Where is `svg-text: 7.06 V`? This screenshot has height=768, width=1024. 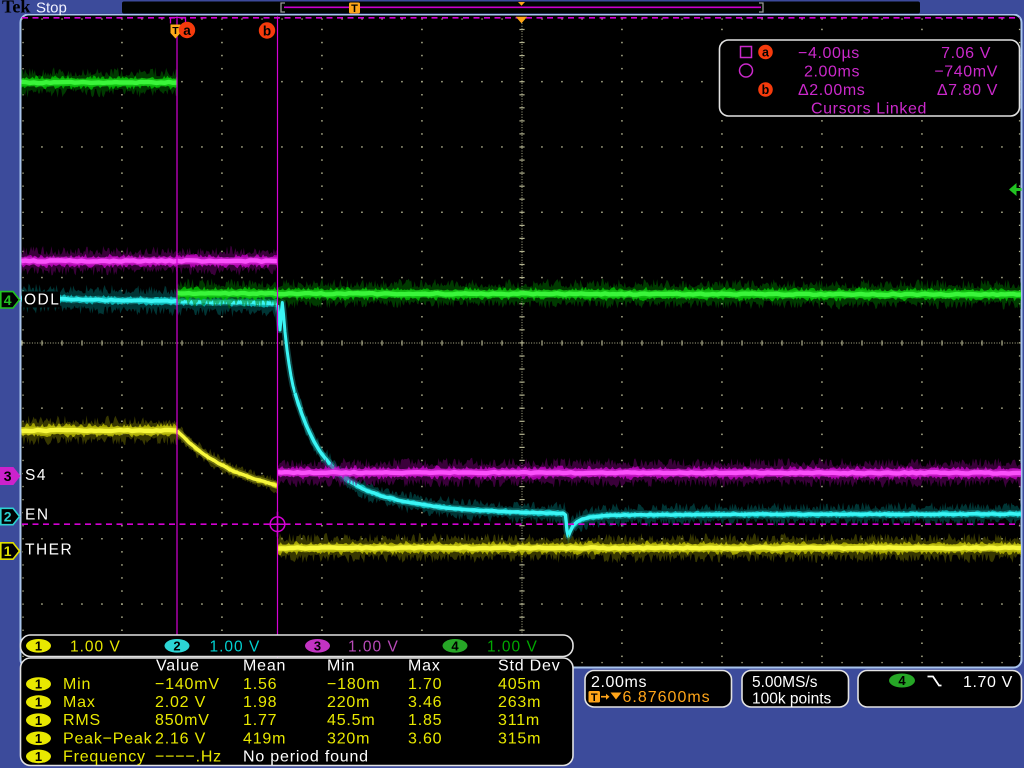
svg-text: 7.06 V is located at coordinates (966, 53).